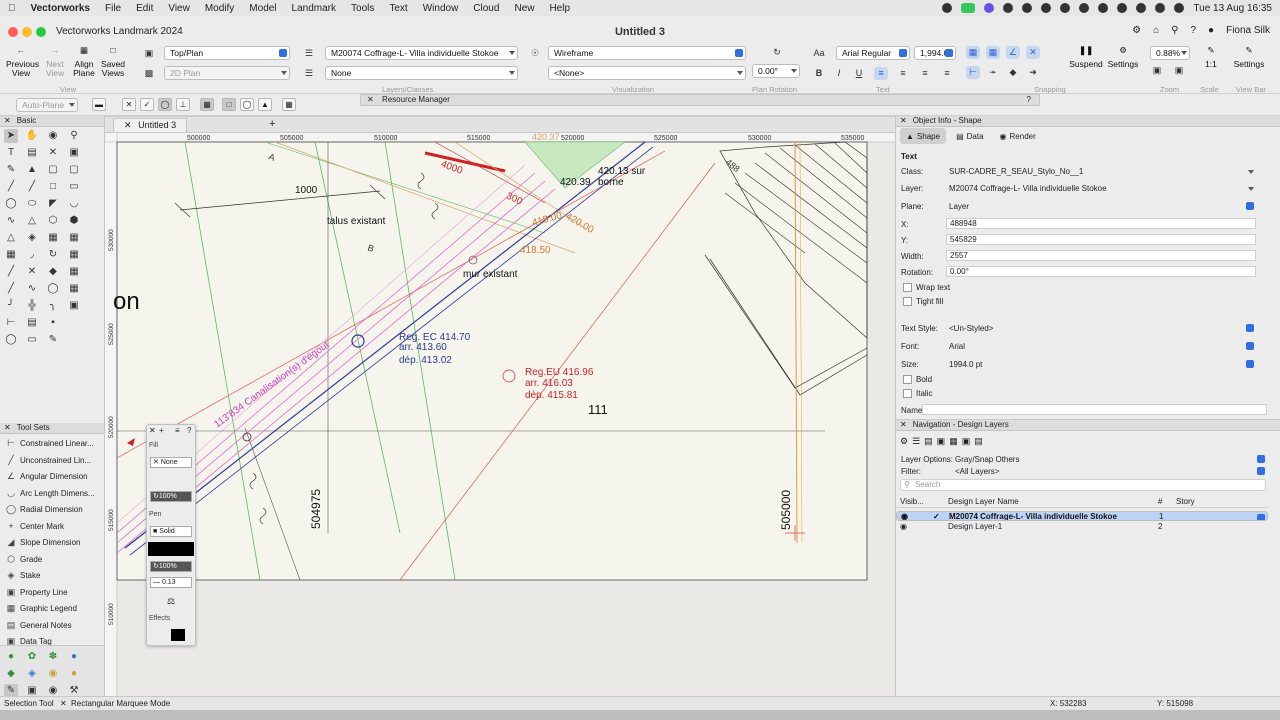  What do you see at coordinates (74, 657) in the screenshot?
I see `toolset-globe-icon: ●` at bounding box center [74, 657].